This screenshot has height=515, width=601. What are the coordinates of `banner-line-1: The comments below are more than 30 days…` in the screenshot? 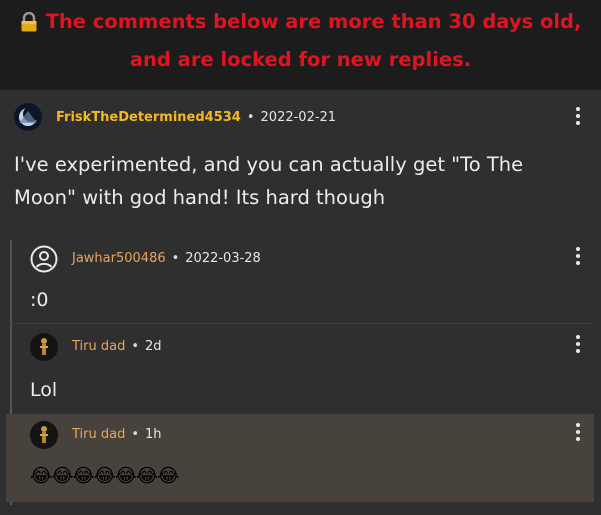 It's located at (300, 22).